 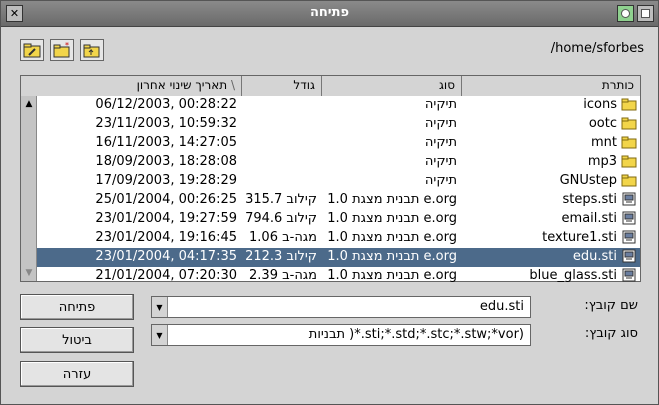 What do you see at coordinates (611, 333) in the screenshot?
I see `filetype-label: סוג קובץ:` at bounding box center [611, 333].